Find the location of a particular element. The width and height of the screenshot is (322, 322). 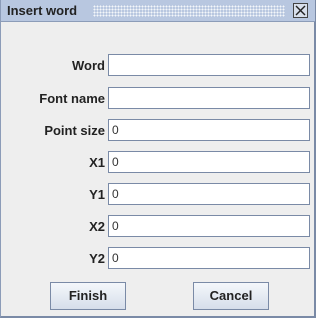

word-row: Word is located at coordinates (158, 66).